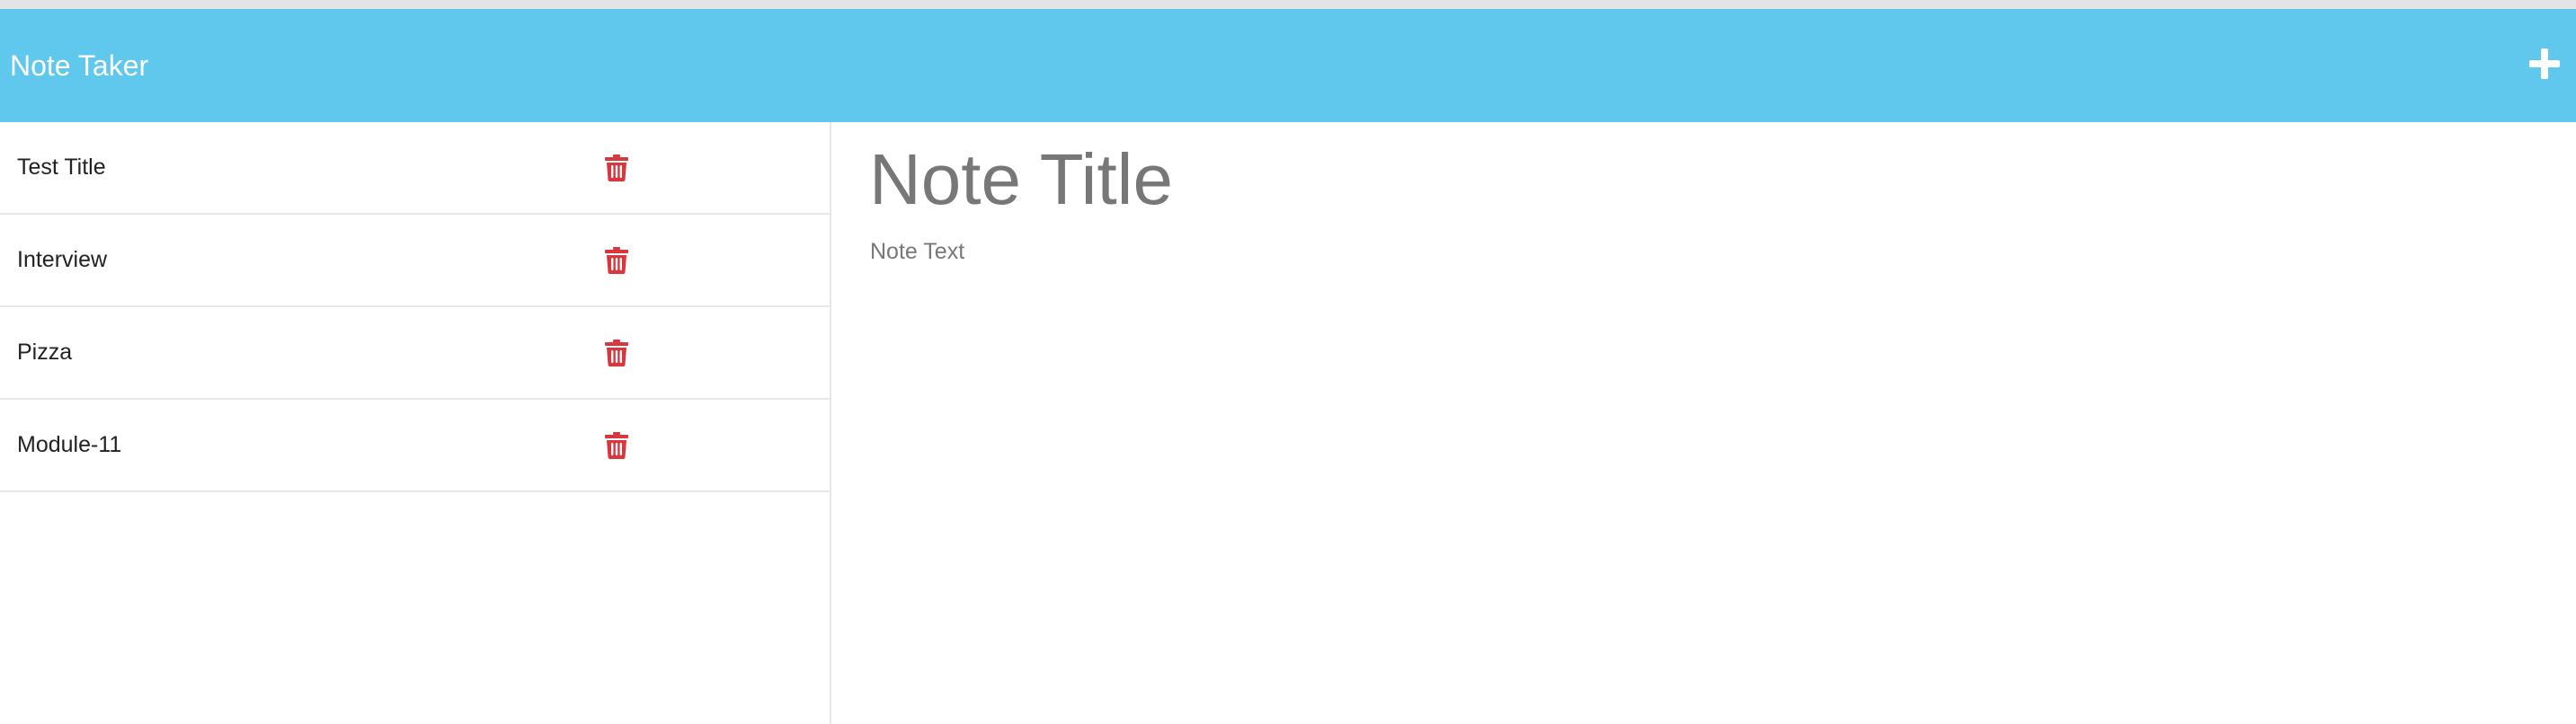 The width and height of the screenshot is (2576, 724). What do you see at coordinates (69, 445) in the screenshot?
I see `note-item-title: Module-11` at bounding box center [69, 445].